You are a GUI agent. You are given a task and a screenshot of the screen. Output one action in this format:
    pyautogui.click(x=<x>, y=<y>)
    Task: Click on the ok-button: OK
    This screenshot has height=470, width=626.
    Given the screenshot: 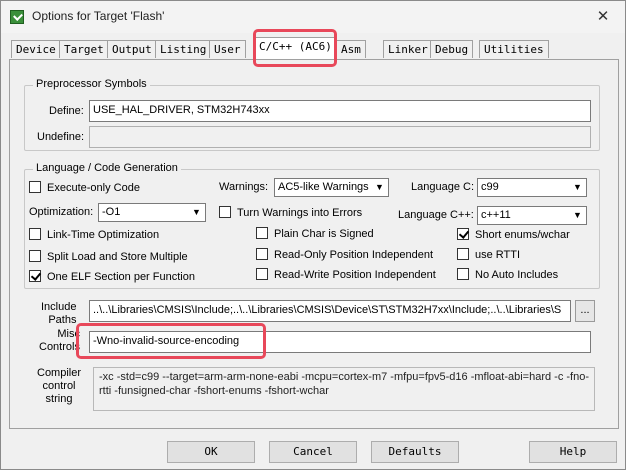 What is the action you would take?
    pyautogui.click(x=211, y=452)
    